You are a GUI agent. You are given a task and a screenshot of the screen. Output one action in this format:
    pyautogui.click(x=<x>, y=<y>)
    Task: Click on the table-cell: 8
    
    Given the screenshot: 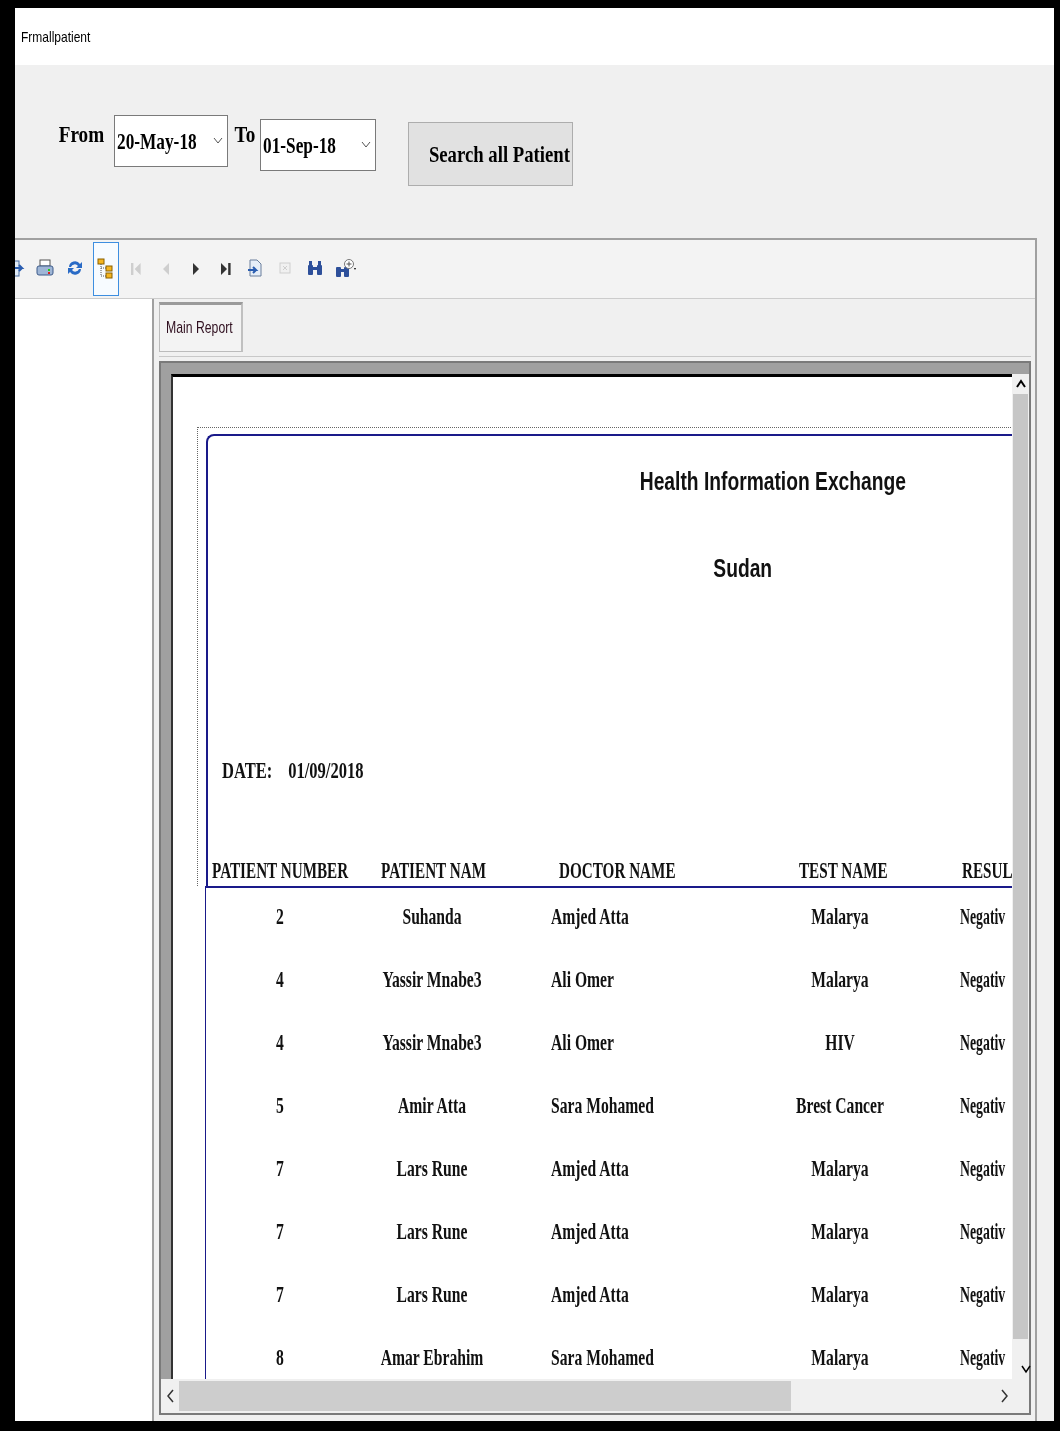 What is the action you would take?
    pyautogui.click(x=280, y=1358)
    